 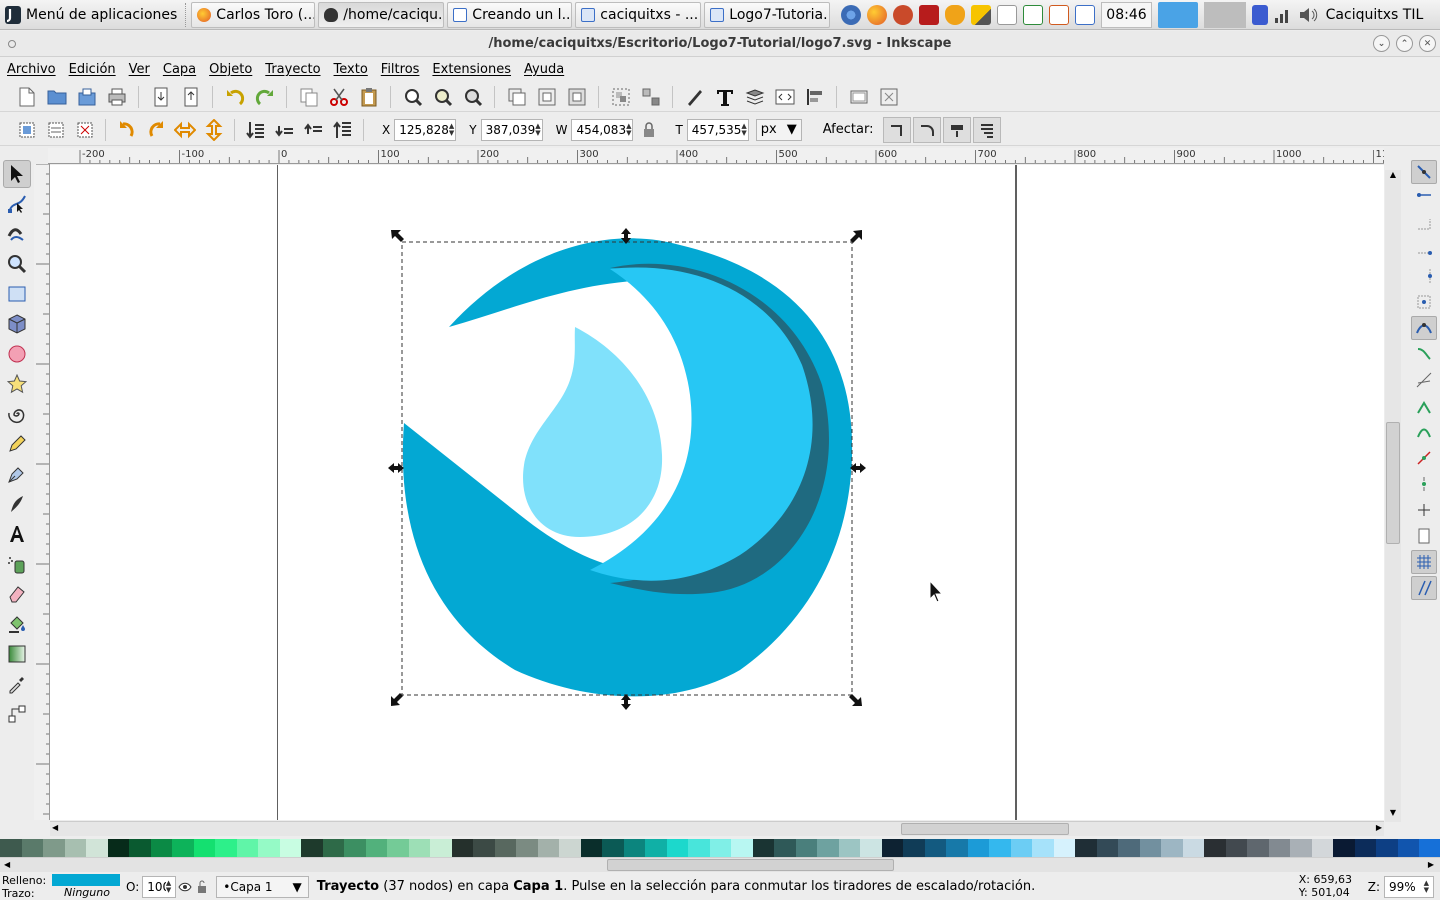 I want to click on zoom-tool, so click(x=17, y=264).